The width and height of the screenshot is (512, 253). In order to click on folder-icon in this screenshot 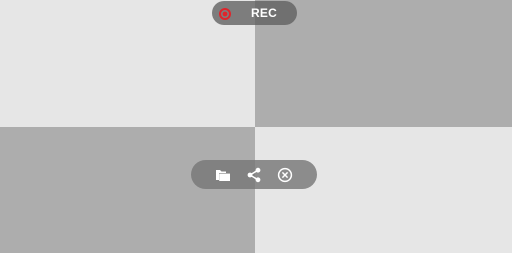, I will do `click(223, 175)`.